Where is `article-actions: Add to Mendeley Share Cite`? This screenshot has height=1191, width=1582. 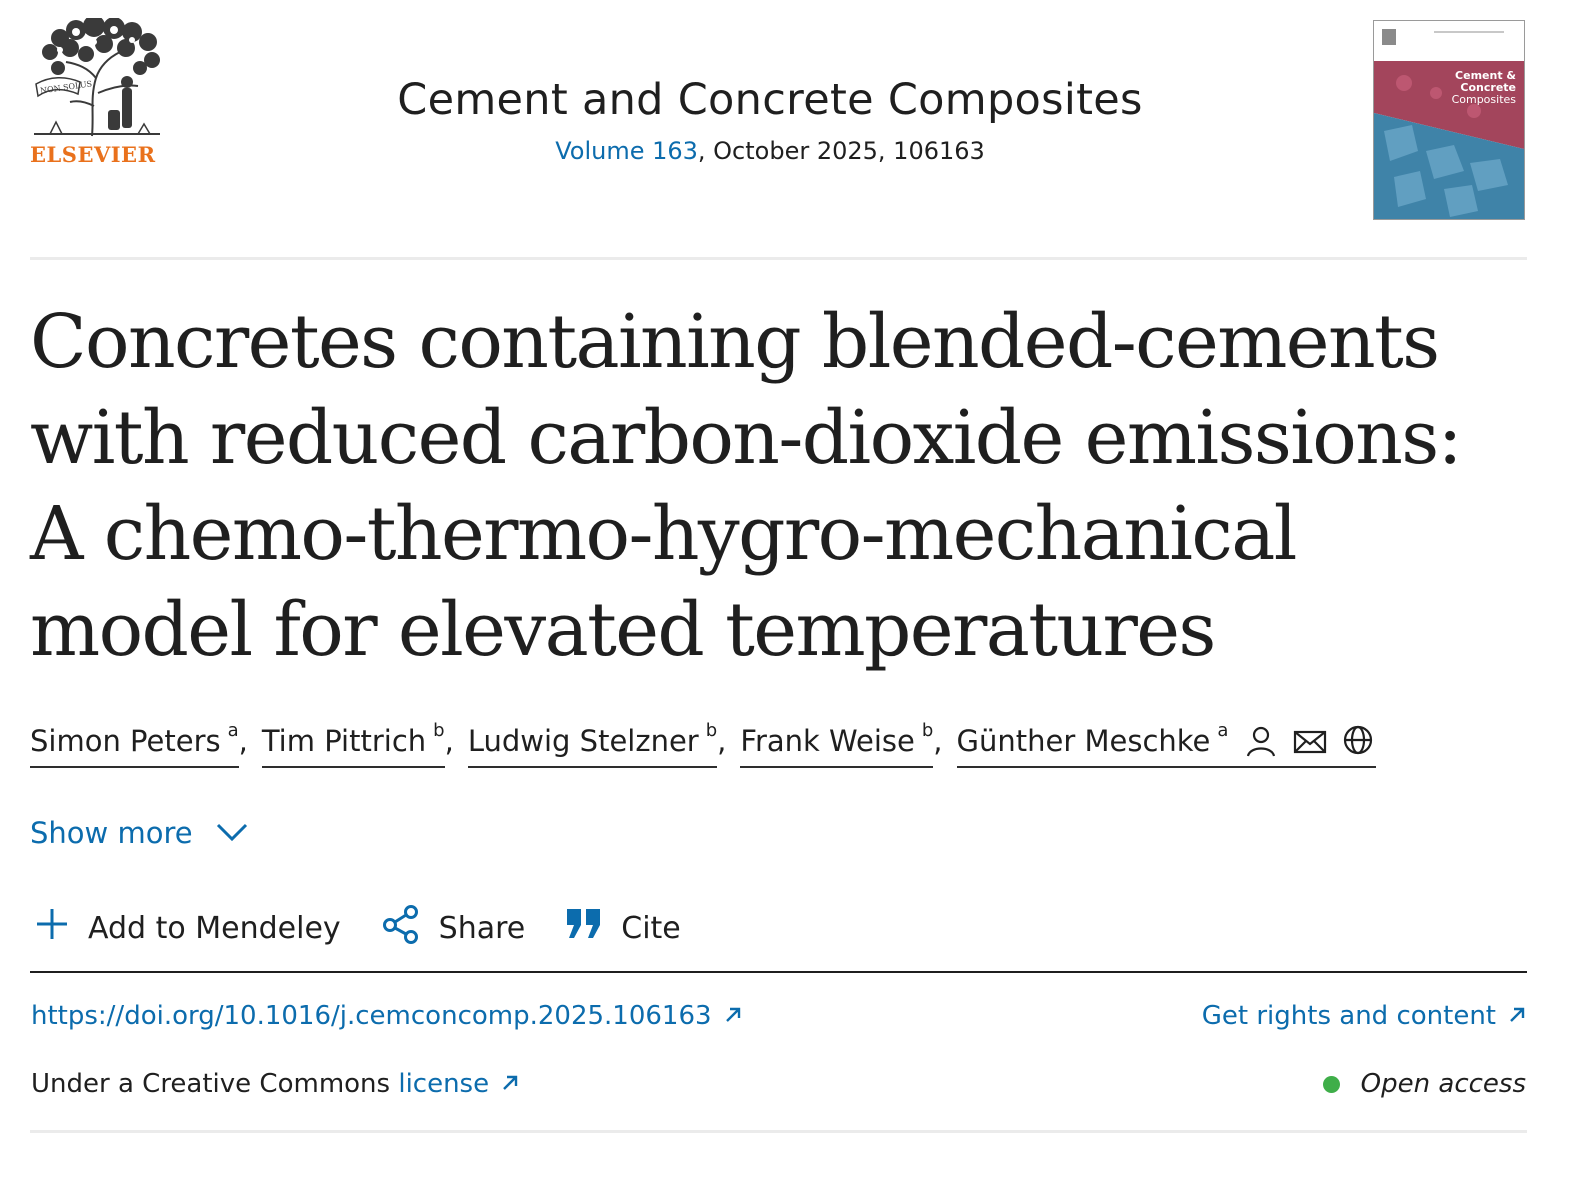
article-actions: Add to Mendeley Share Cite is located at coordinates (357, 928).